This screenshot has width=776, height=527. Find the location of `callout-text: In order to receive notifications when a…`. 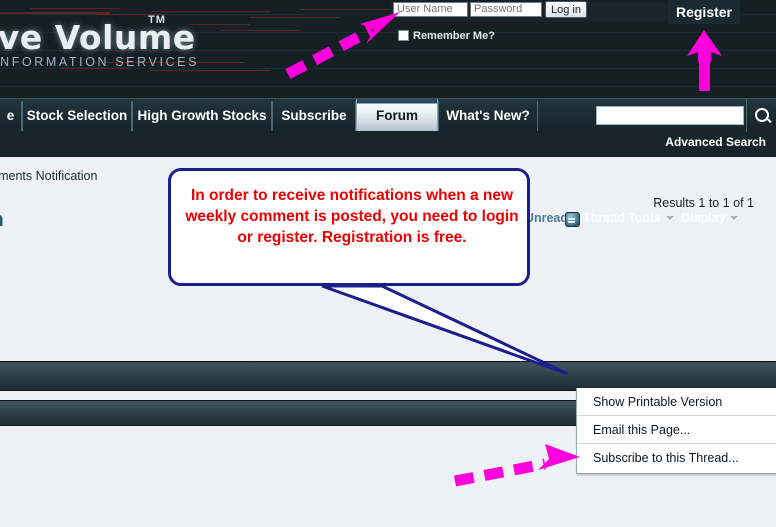

callout-text: In order to receive notifications when a… is located at coordinates (352, 216).